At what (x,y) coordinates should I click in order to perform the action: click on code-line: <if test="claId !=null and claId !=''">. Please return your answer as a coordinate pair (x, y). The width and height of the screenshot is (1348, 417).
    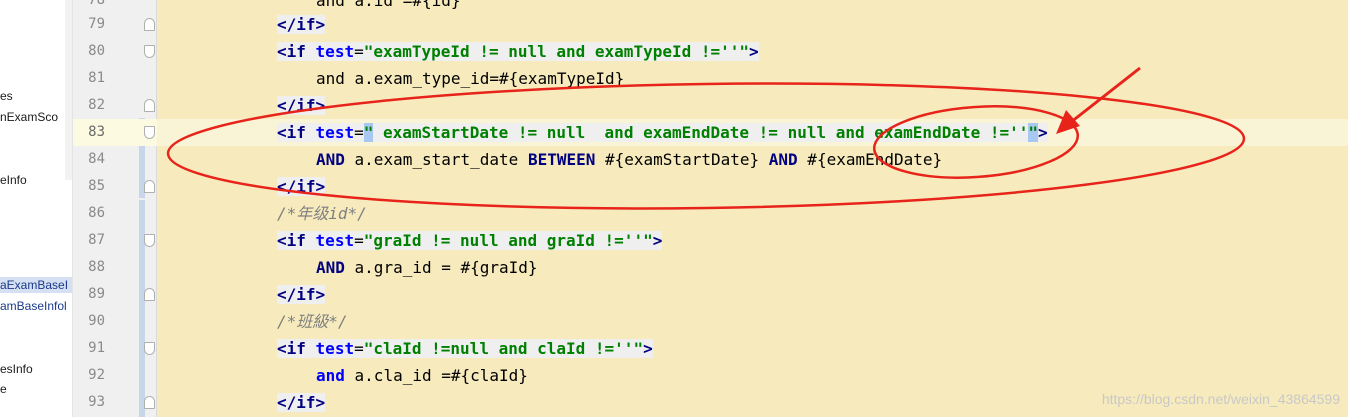
    Looking at the image, I should click on (752, 348).